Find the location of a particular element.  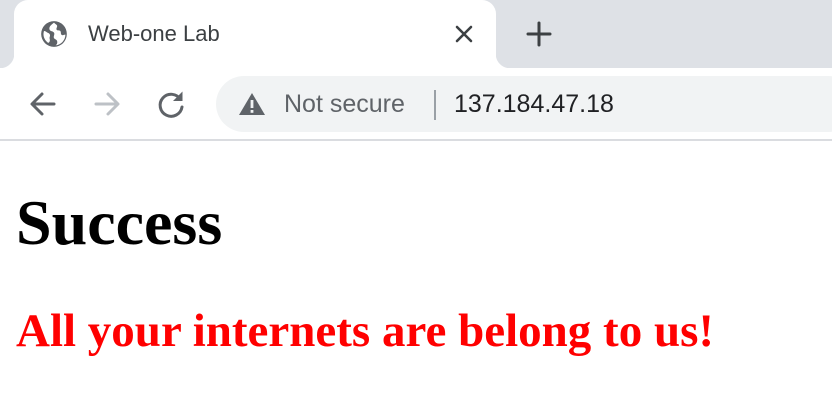

address-bar: Not secure 137.184.47.18 is located at coordinates (524, 104).